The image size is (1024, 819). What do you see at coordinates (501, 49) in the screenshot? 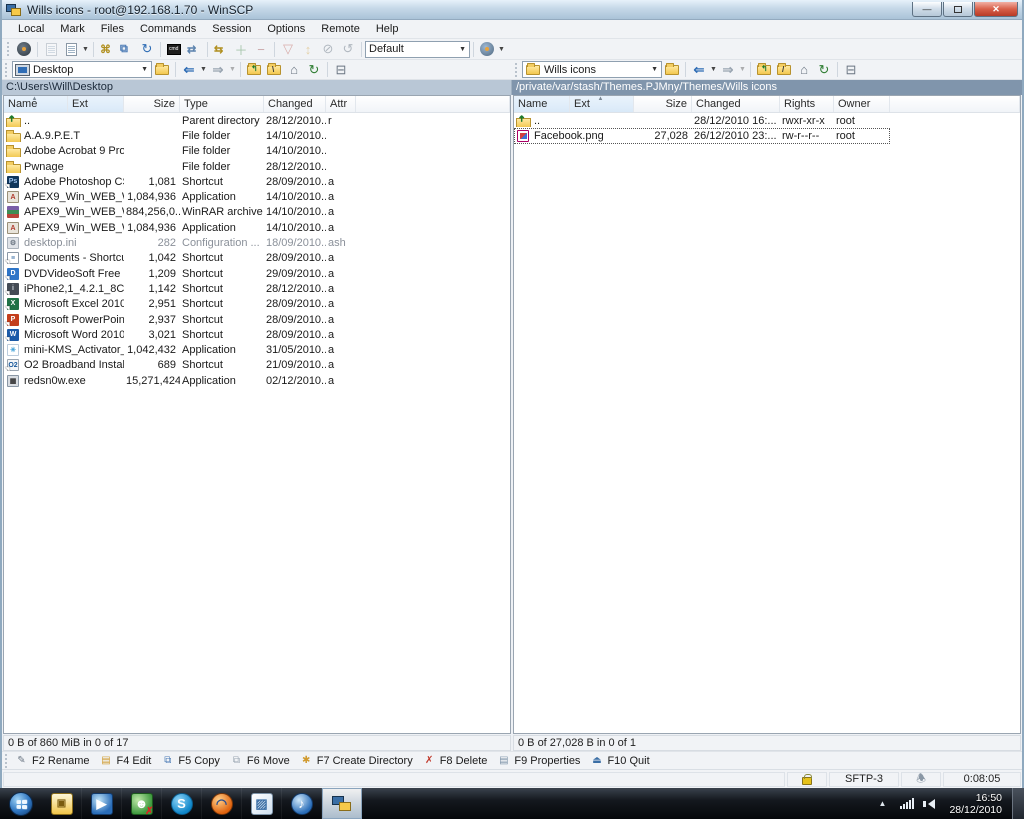
I see `transfer-options-dropdown: ▼` at bounding box center [501, 49].